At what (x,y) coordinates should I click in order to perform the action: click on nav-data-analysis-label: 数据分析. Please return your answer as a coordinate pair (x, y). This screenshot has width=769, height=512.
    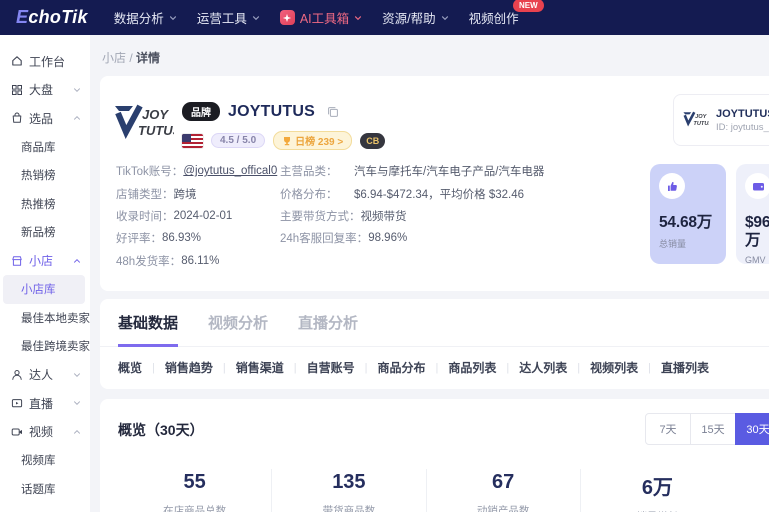
    Looking at the image, I should click on (138, 19).